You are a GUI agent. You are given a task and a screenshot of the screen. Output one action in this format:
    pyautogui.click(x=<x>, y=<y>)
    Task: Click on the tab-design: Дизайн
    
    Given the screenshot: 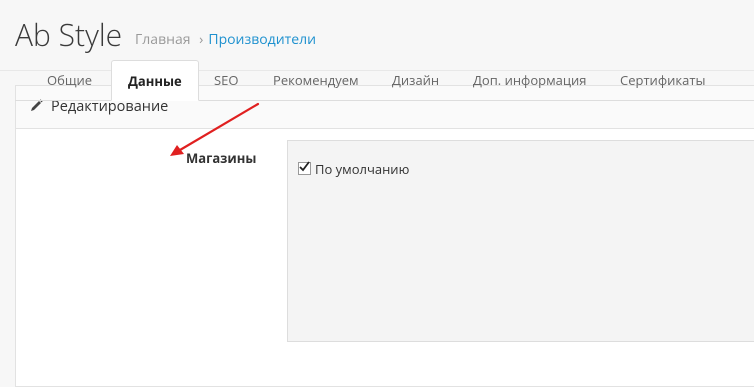 What is the action you would take?
    pyautogui.click(x=415, y=80)
    